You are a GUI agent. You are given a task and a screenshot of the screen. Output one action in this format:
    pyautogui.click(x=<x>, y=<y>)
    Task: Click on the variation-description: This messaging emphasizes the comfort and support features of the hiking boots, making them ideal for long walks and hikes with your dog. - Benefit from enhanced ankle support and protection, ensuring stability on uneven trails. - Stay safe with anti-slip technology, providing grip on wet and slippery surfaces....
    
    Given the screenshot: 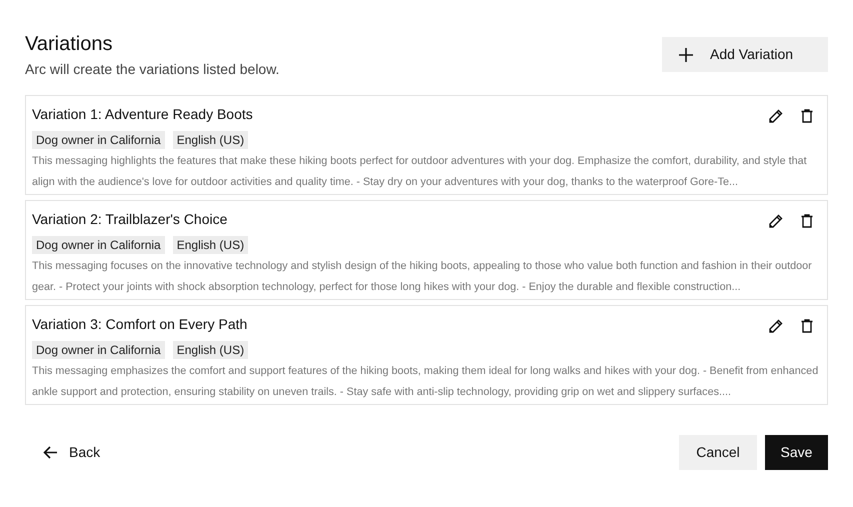 What is the action you would take?
    pyautogui.click(x=426, y=382)
    